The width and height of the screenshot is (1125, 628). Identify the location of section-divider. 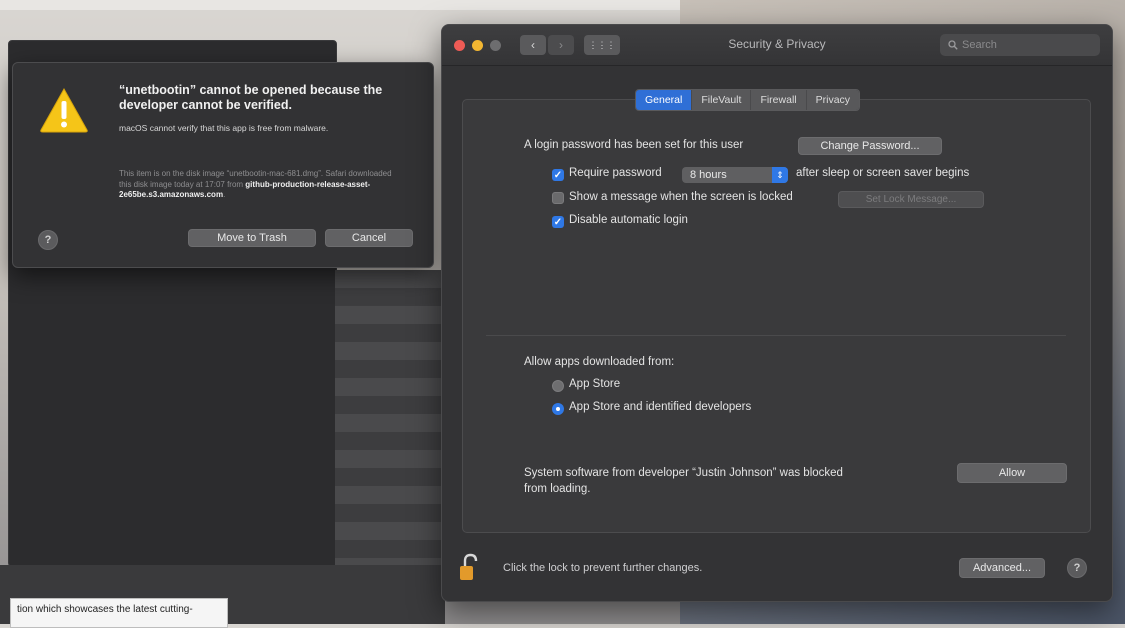
(776, 335).